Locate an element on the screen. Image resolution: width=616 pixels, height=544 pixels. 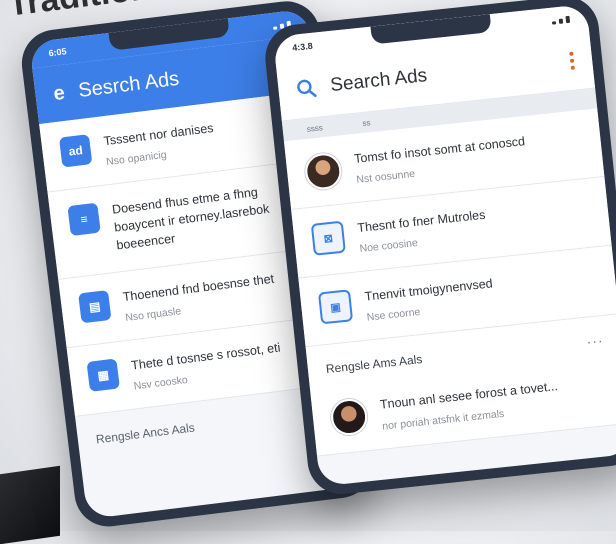
more-options-icon: ··· is located at coordinates (595, 341).